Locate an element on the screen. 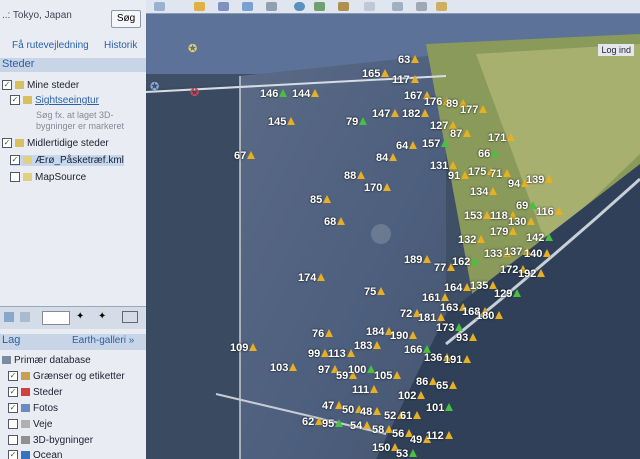  placemark-marker: 58 is located at coordinates (383, 430).